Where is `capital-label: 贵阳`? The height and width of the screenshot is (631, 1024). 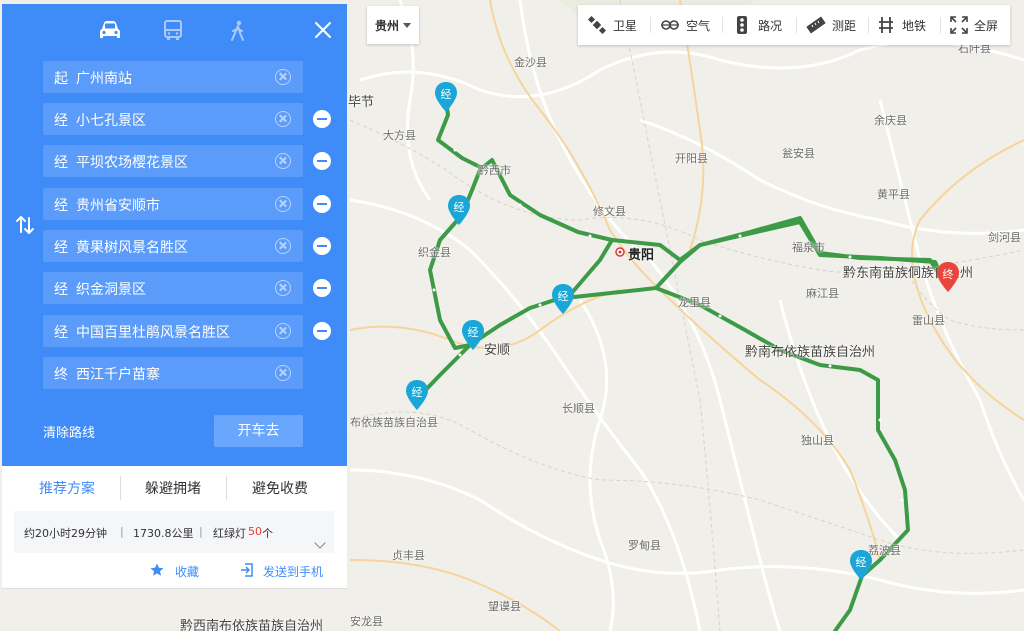 capital-label: 贵阳 is located at coordinates (641, 255).